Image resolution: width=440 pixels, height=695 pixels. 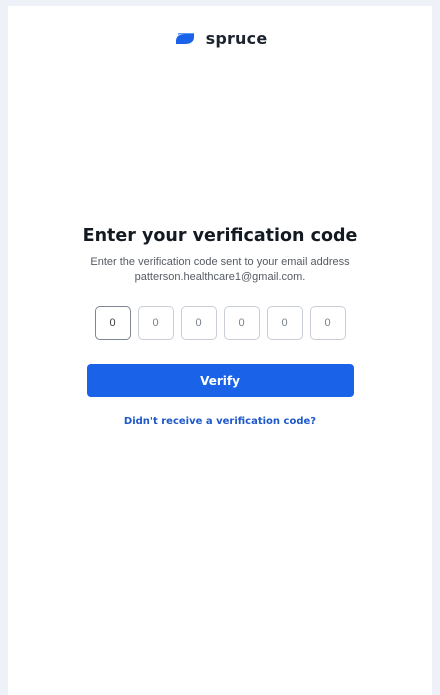 I want to click on code-digit-2: 0, so click(x=155, y=323).